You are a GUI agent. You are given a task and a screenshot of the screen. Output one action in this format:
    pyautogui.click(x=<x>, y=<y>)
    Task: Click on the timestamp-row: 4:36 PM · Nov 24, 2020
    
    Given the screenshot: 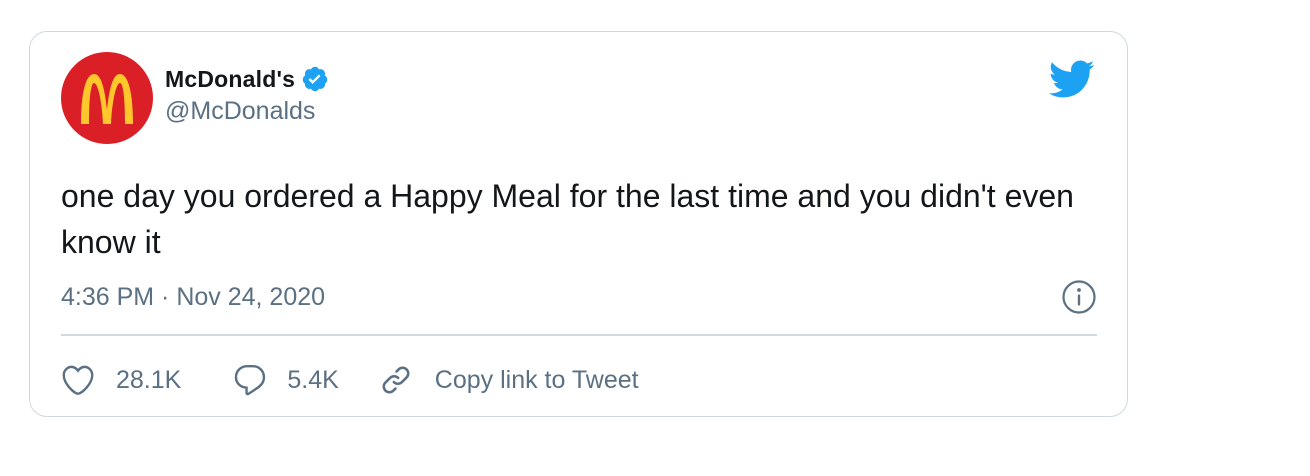 What is the action you would take?
    pyautogui.click(x=579, y=297)
    